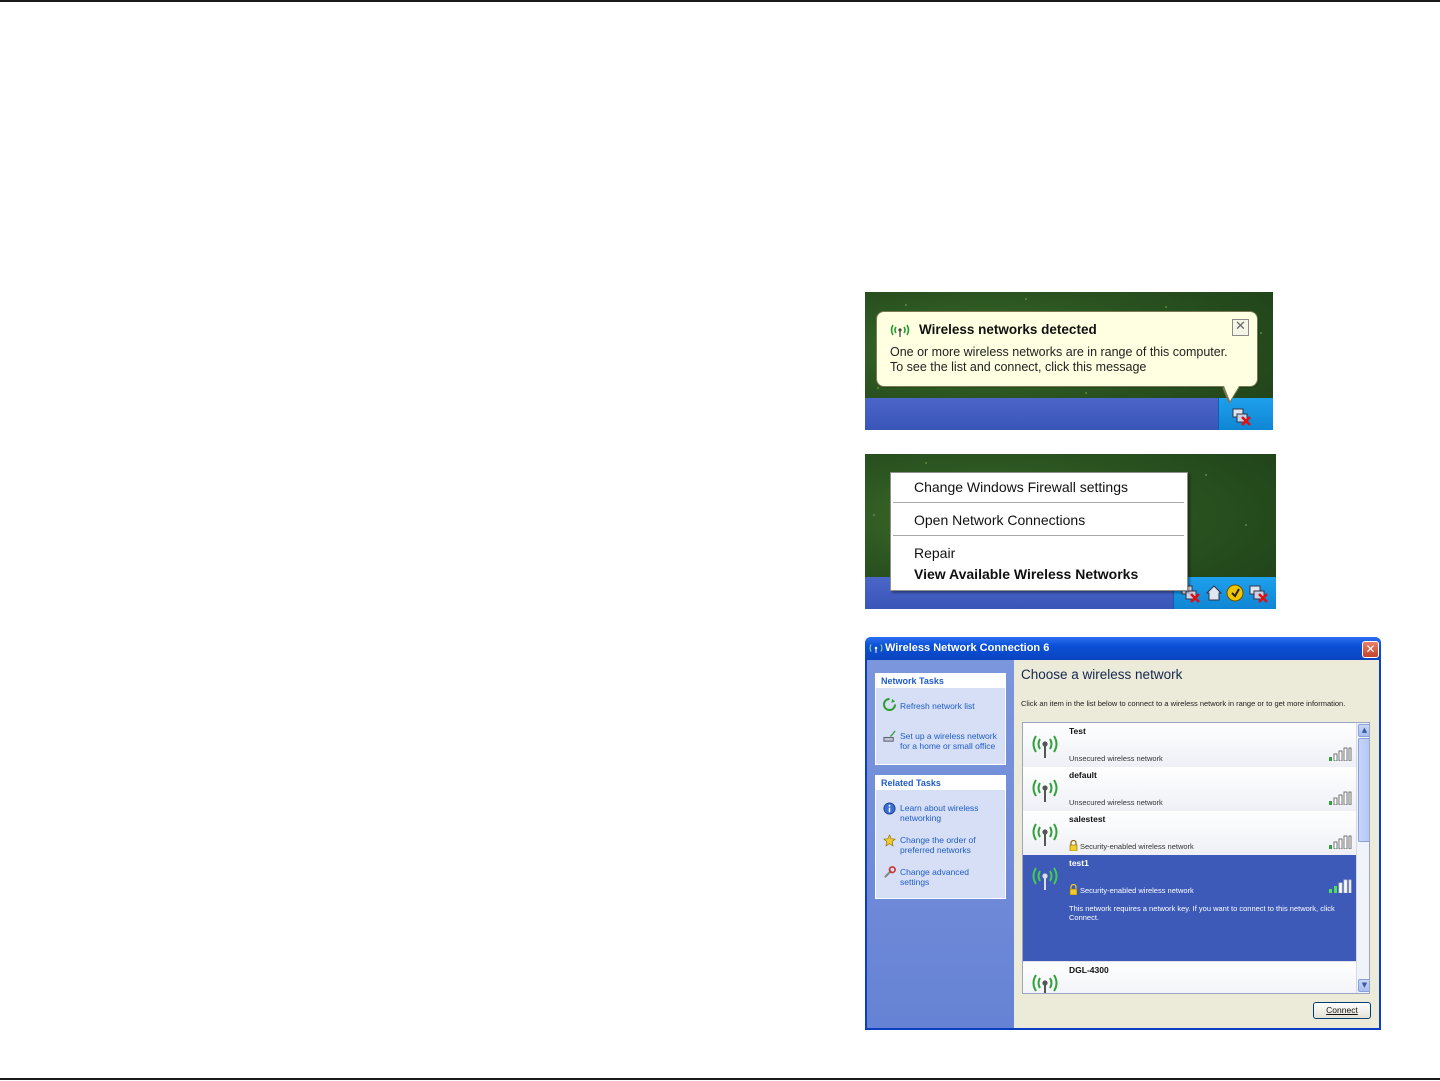  Describe the element at coordinates (1077, 731) in the screenshot. I see `network-name: Test` at that location.